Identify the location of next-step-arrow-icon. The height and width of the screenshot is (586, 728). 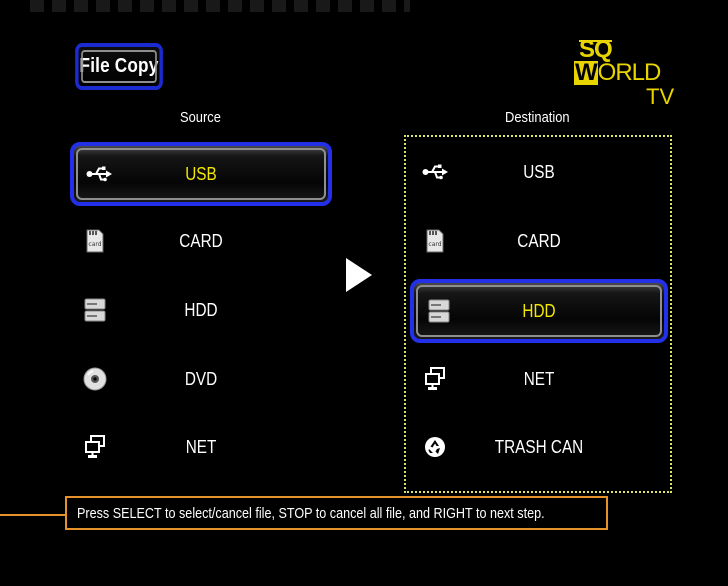
(359, 275).